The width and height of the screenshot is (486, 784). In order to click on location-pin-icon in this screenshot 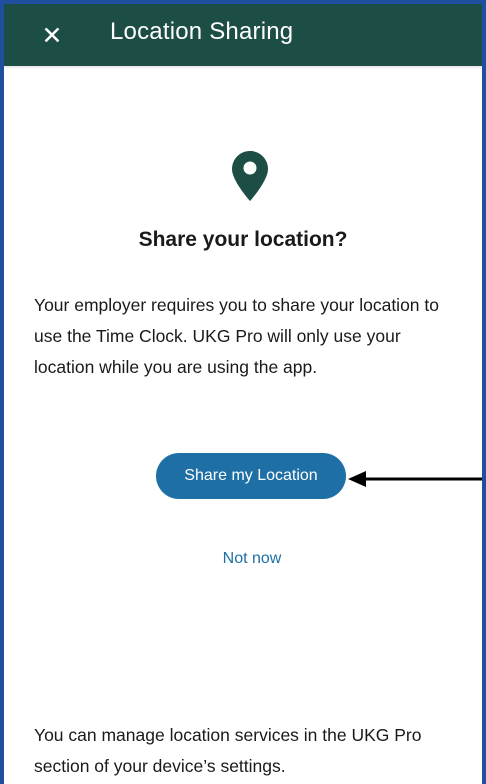, I will do `click(250, 176)`.